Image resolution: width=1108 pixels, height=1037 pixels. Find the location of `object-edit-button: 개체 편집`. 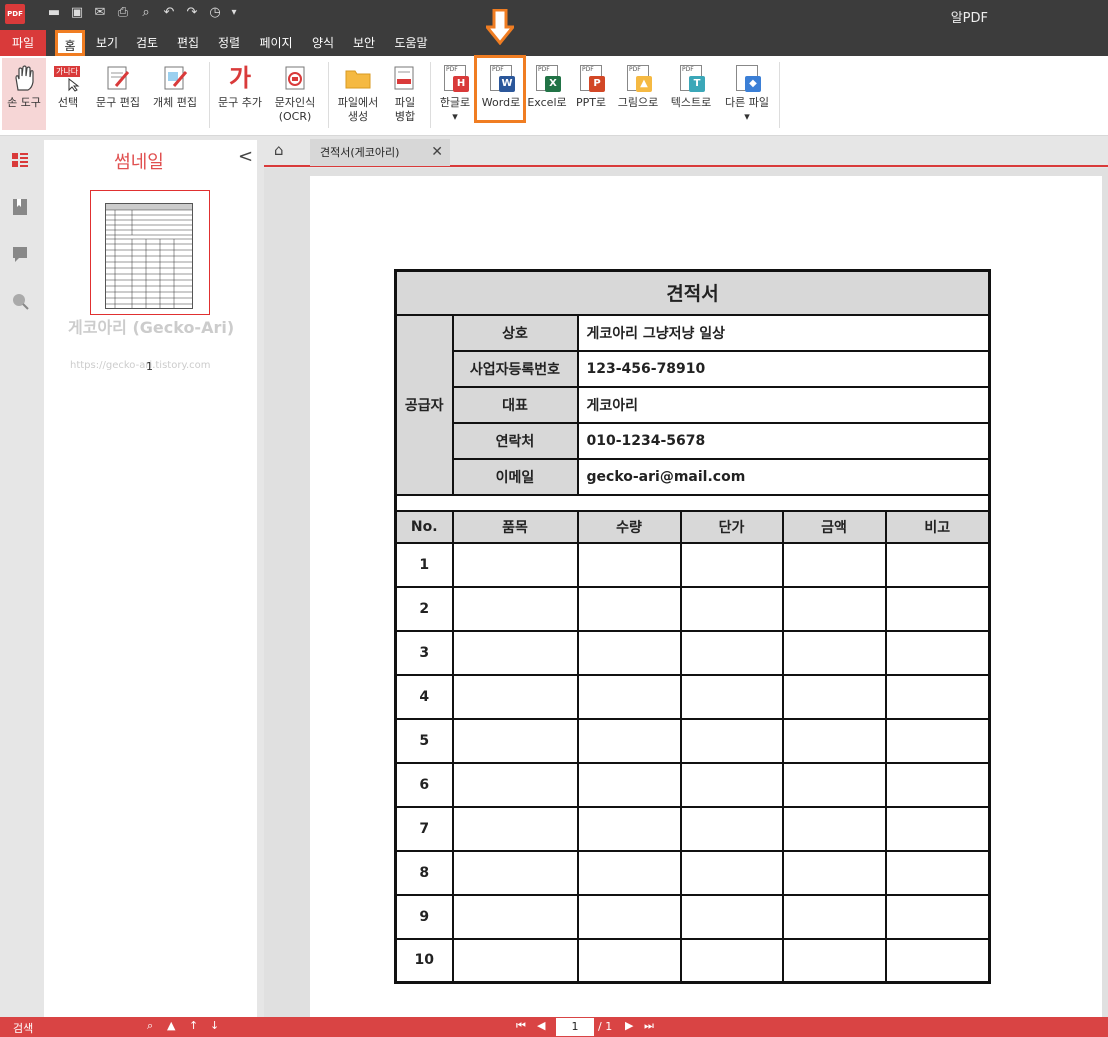

object-edit-button: 개체 편집 is located at coordinates (175, 94).